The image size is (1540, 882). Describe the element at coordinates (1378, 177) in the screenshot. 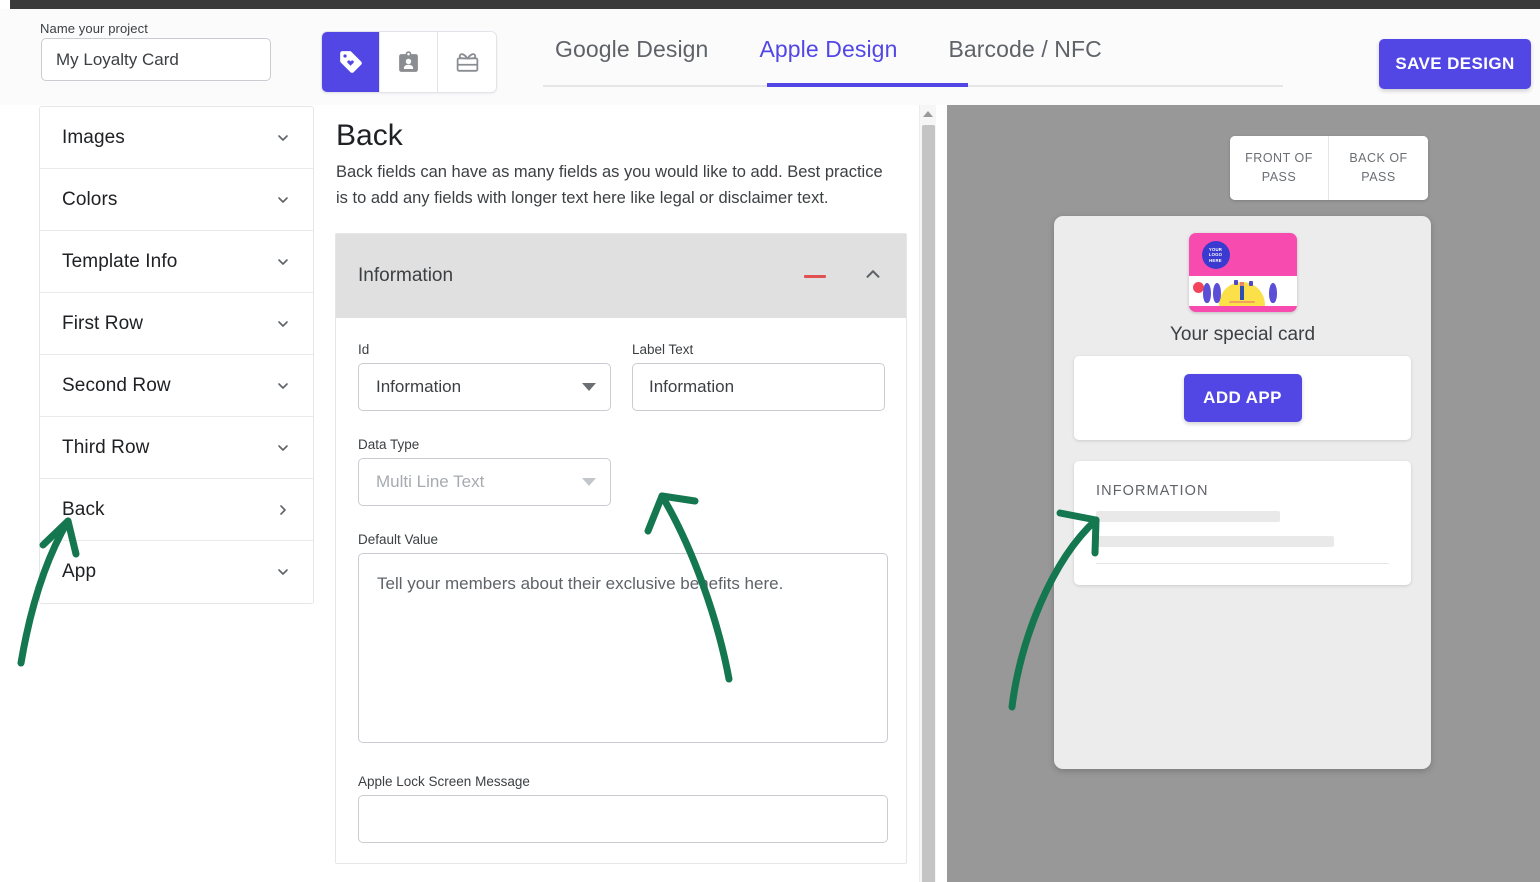

I see `back-of-pass-line2: PASS` at that location.